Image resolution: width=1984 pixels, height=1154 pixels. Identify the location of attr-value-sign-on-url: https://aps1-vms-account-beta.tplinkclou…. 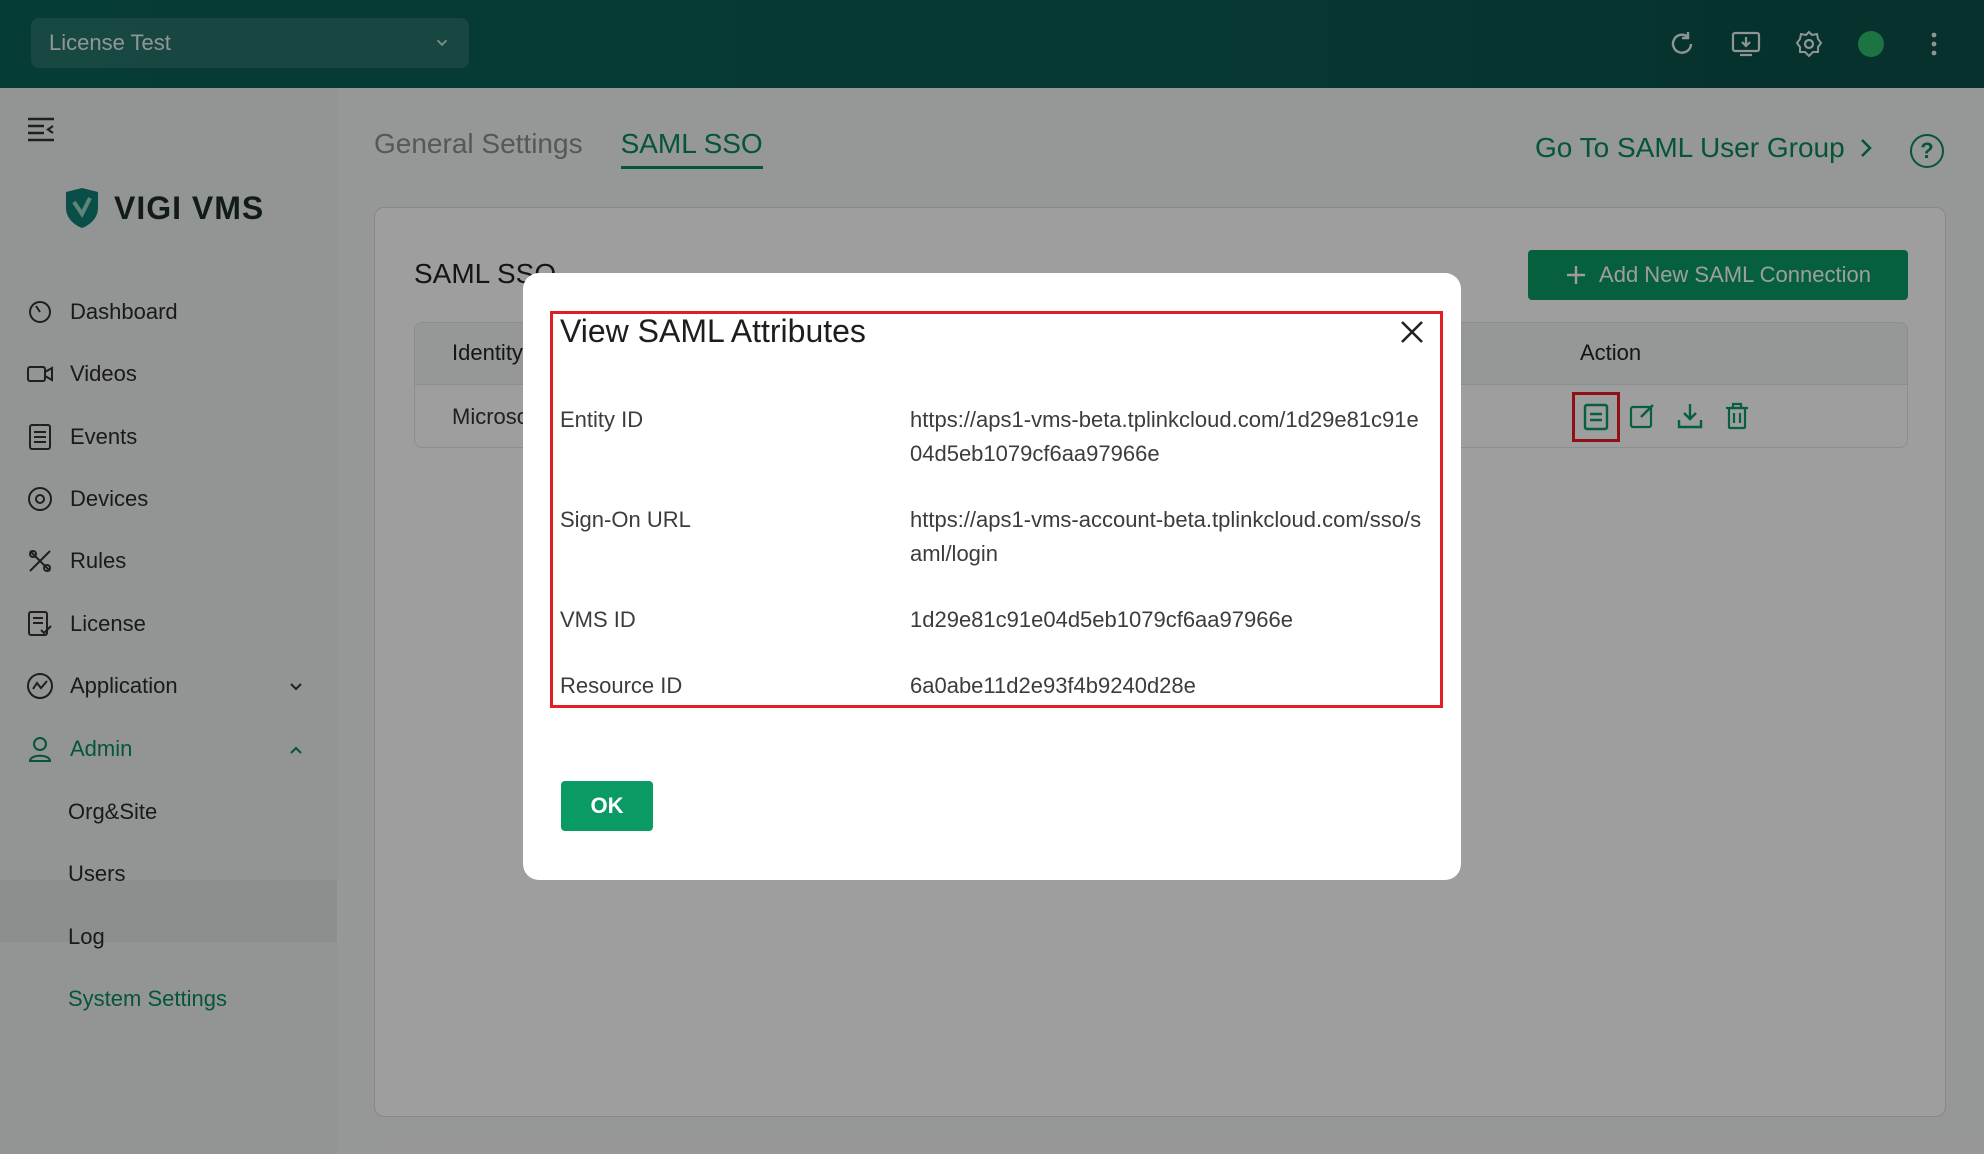
(1166, 536).